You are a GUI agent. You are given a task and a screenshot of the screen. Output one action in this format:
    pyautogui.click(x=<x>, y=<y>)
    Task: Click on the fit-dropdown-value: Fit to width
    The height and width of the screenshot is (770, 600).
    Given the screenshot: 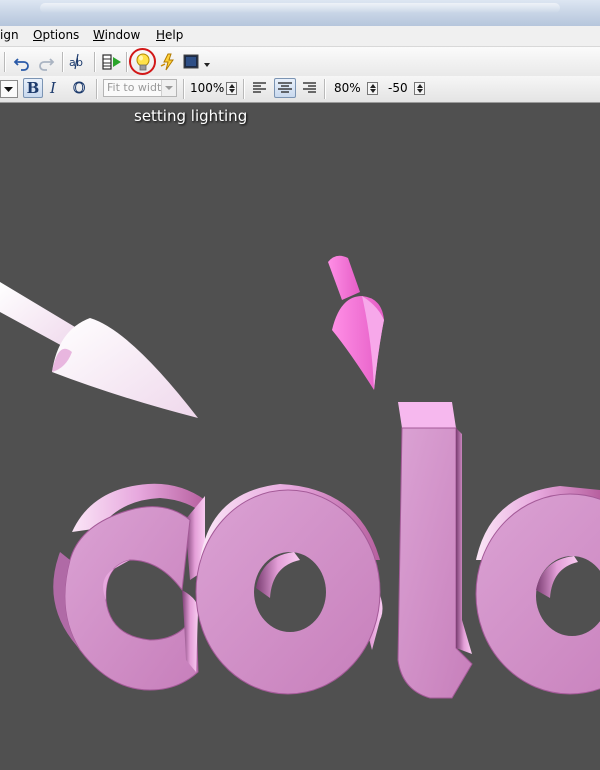 What is the action you would take?
    pyautogui.click(x=138, y=87)
    